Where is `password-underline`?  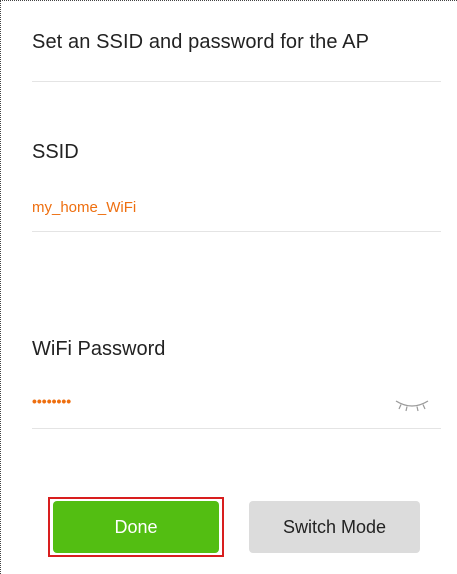
password-underline is located at coordinates (236, 428).